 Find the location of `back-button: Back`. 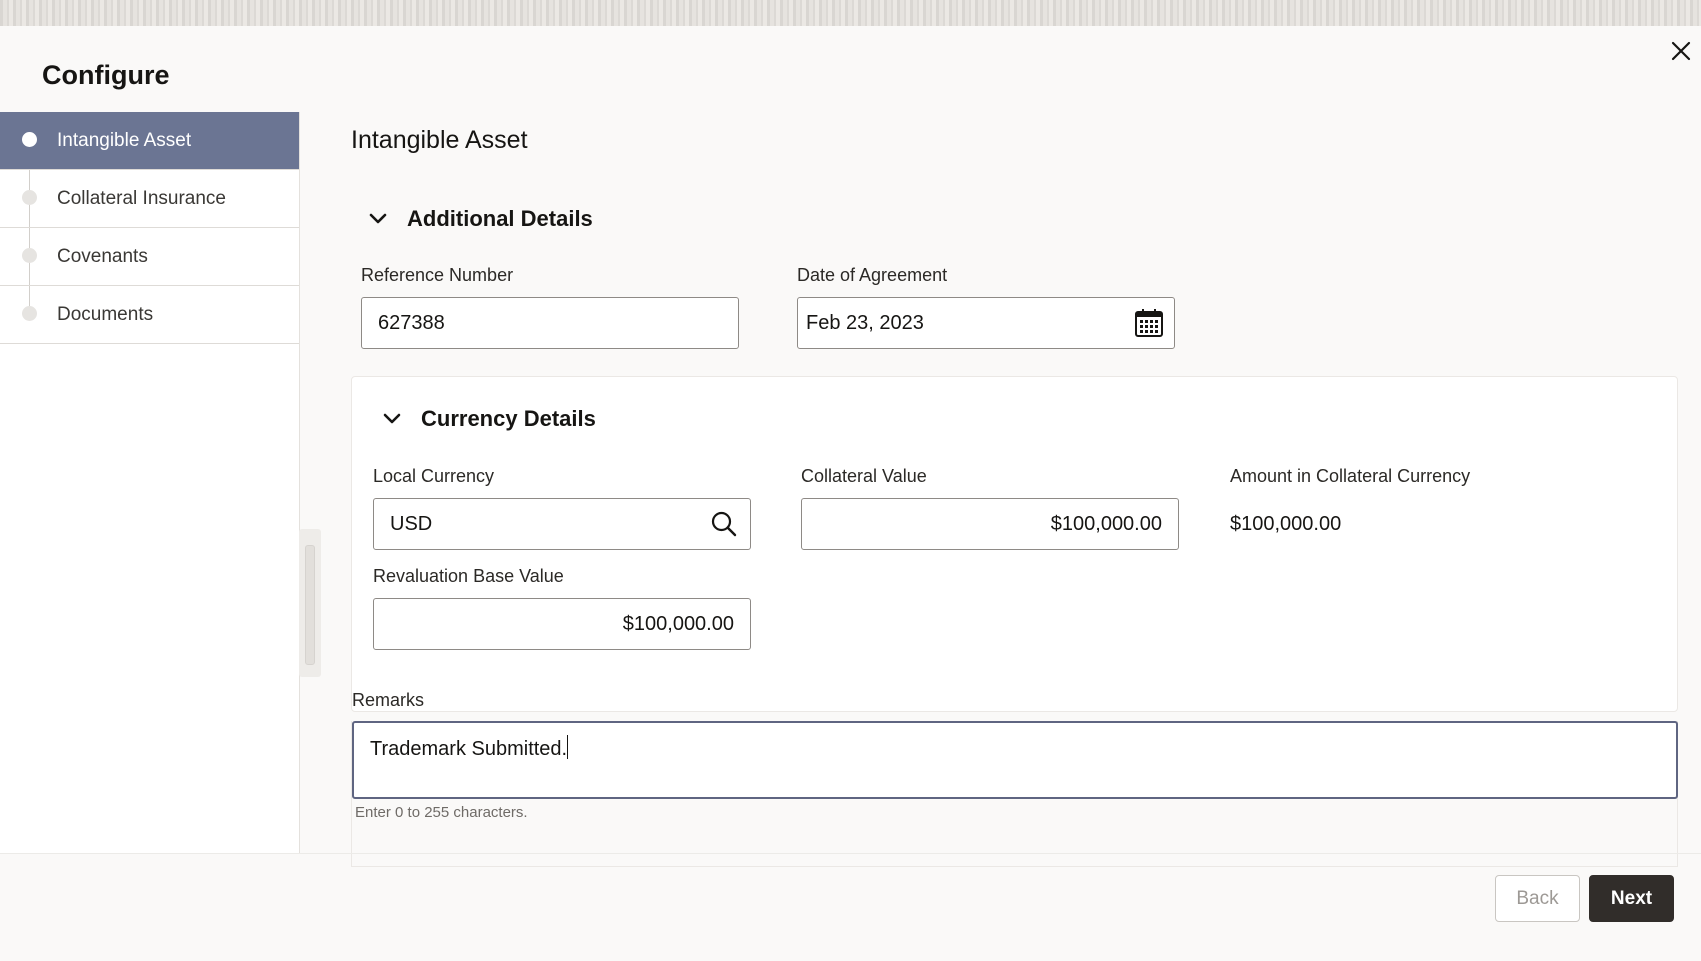

back-button: Back is located at coordinates (1537, 898).